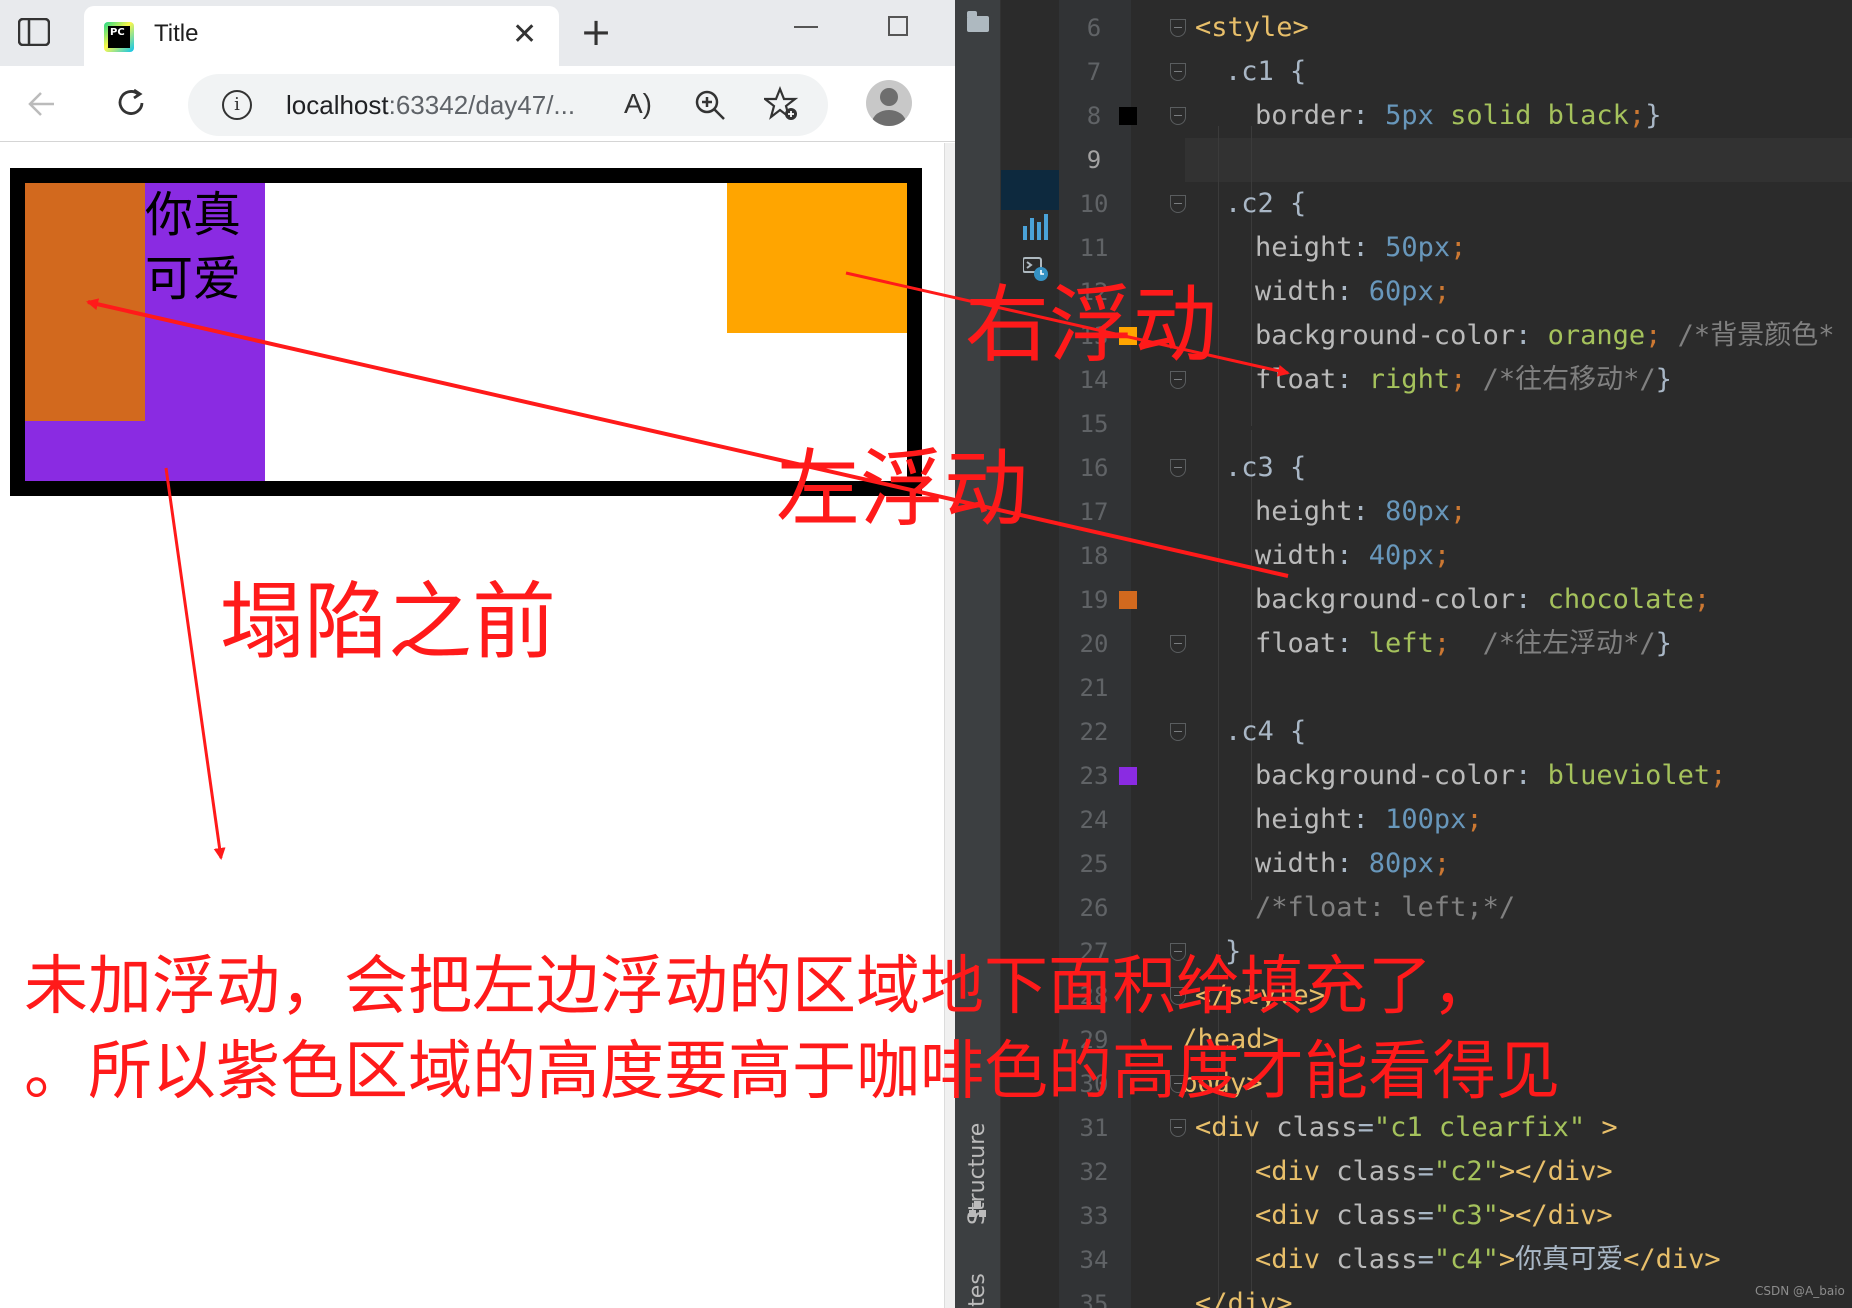  Describe the element at coordinates (131, 103) in the screenshot. I see `reload-icon` at that location.